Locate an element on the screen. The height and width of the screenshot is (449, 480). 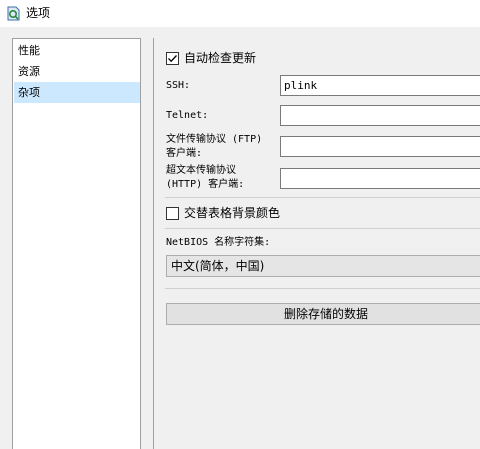
alt-row-color-label: 交替表格背景颜色 is located at coordinates (232, 213).